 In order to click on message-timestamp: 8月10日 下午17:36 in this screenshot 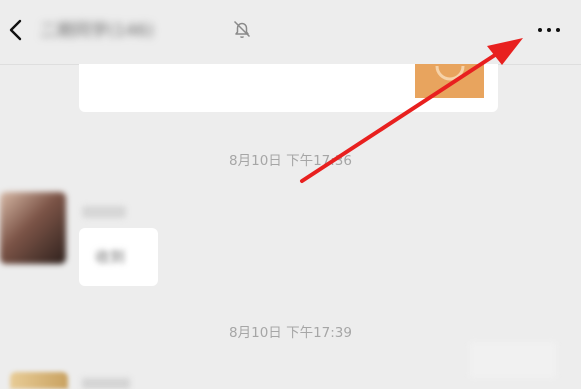, I will do `click(290, 161)`.